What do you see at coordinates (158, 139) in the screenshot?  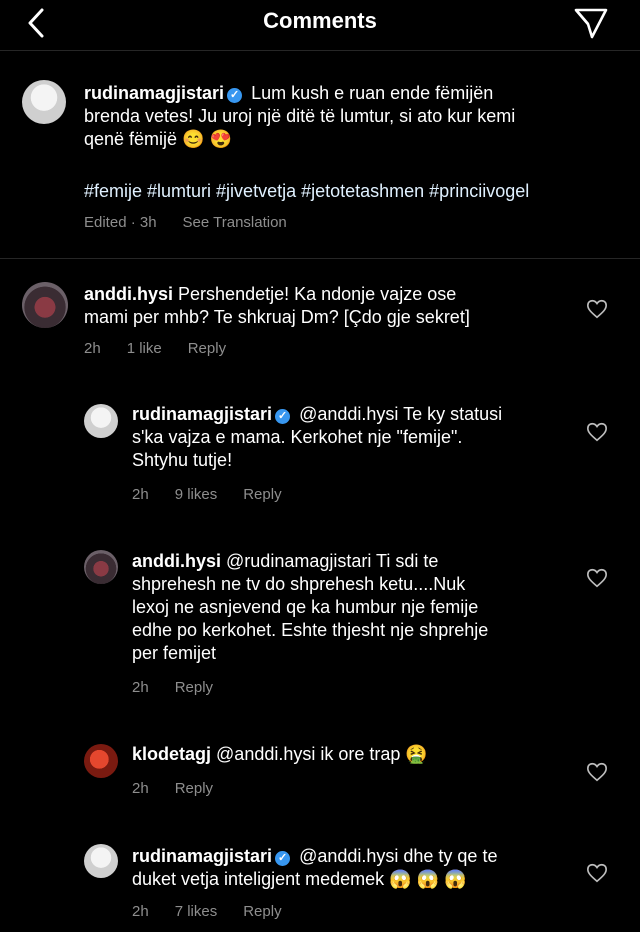 I see `caption-line: qenë fëmijë 😊 😍` at bounding box center [158, 139].